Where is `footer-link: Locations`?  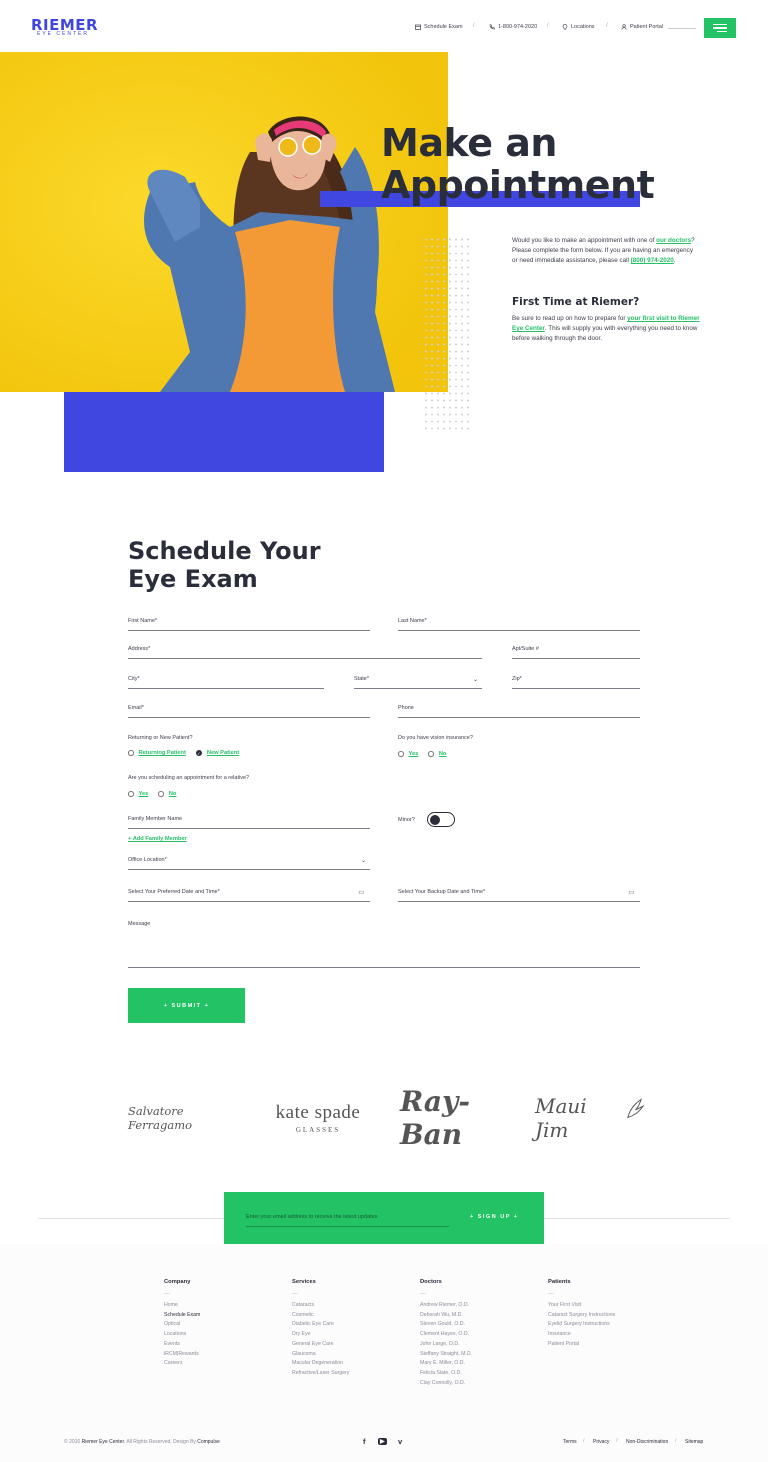
footer-link: Locations is located at coordinates (182, 1335).